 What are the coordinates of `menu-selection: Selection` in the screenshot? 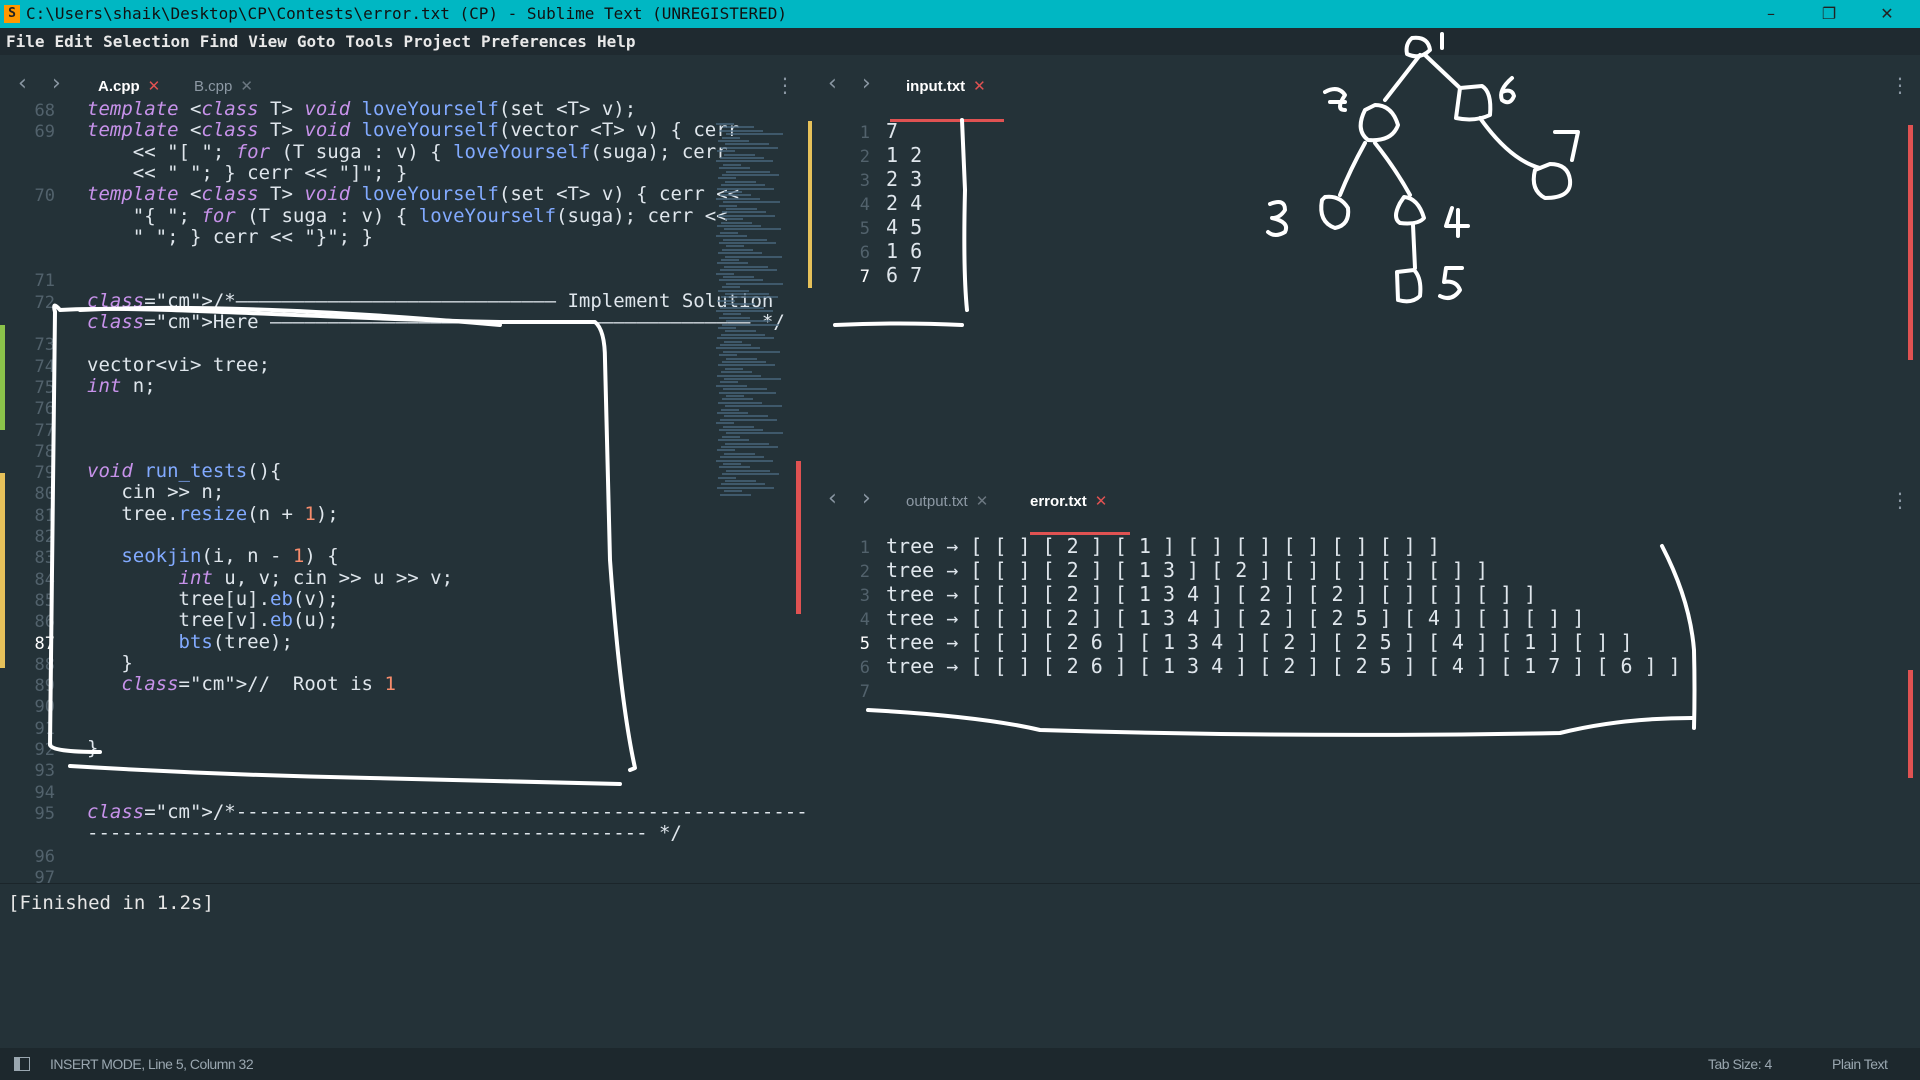 It's located at (146, 41).